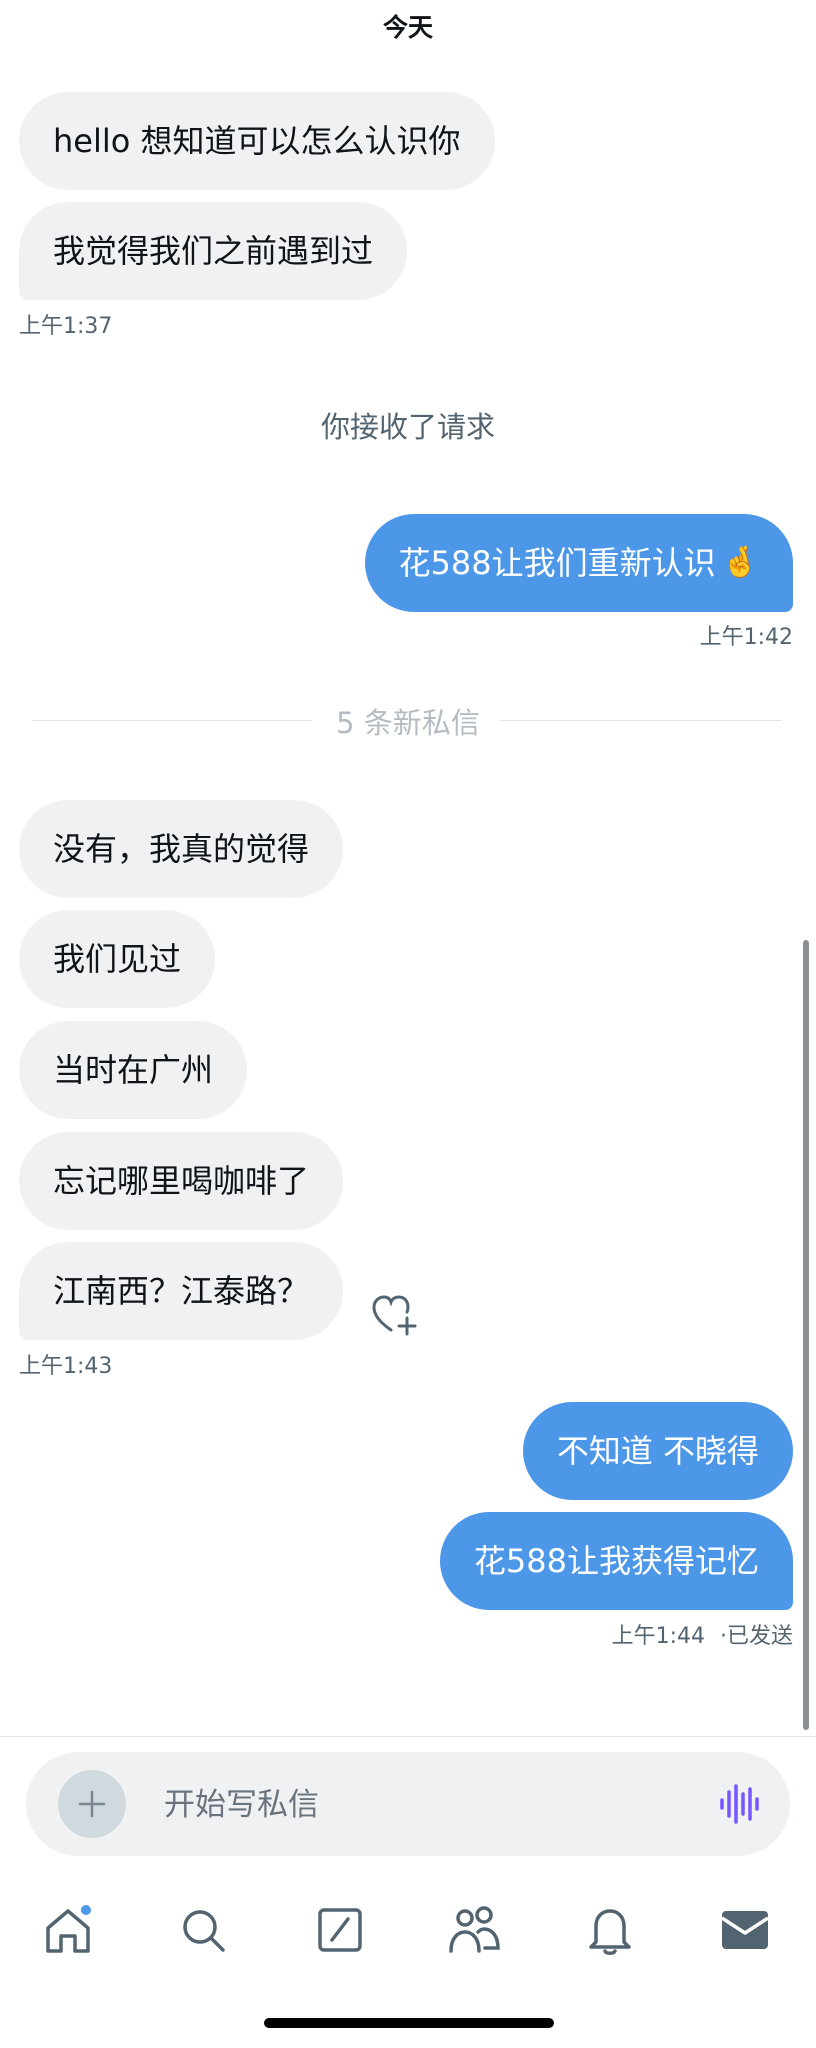 The width and height of the screenshot is (816, 2048). I want to click on voice-message-button, so click(740, 1804).